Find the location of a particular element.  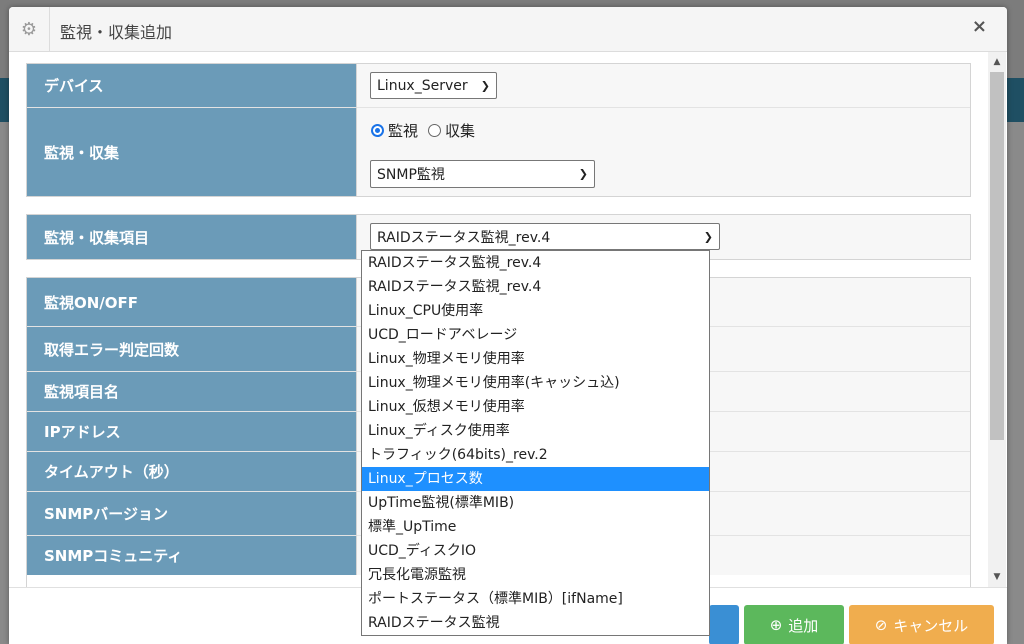

add-button: ⊕ 追加 is located at coordinates (794, 624).